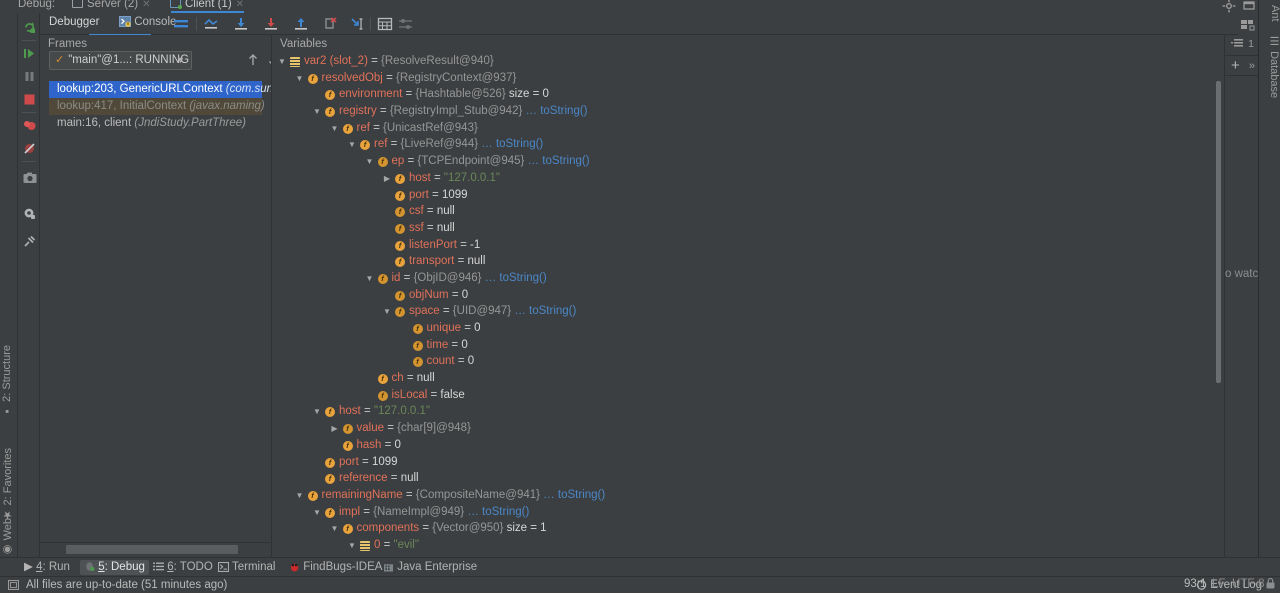 Image resolution: width=1280 pixels, height=593 pixels. I want to click on rail-tab-favorites: ★ 2: Favorites, so click(9, 485).